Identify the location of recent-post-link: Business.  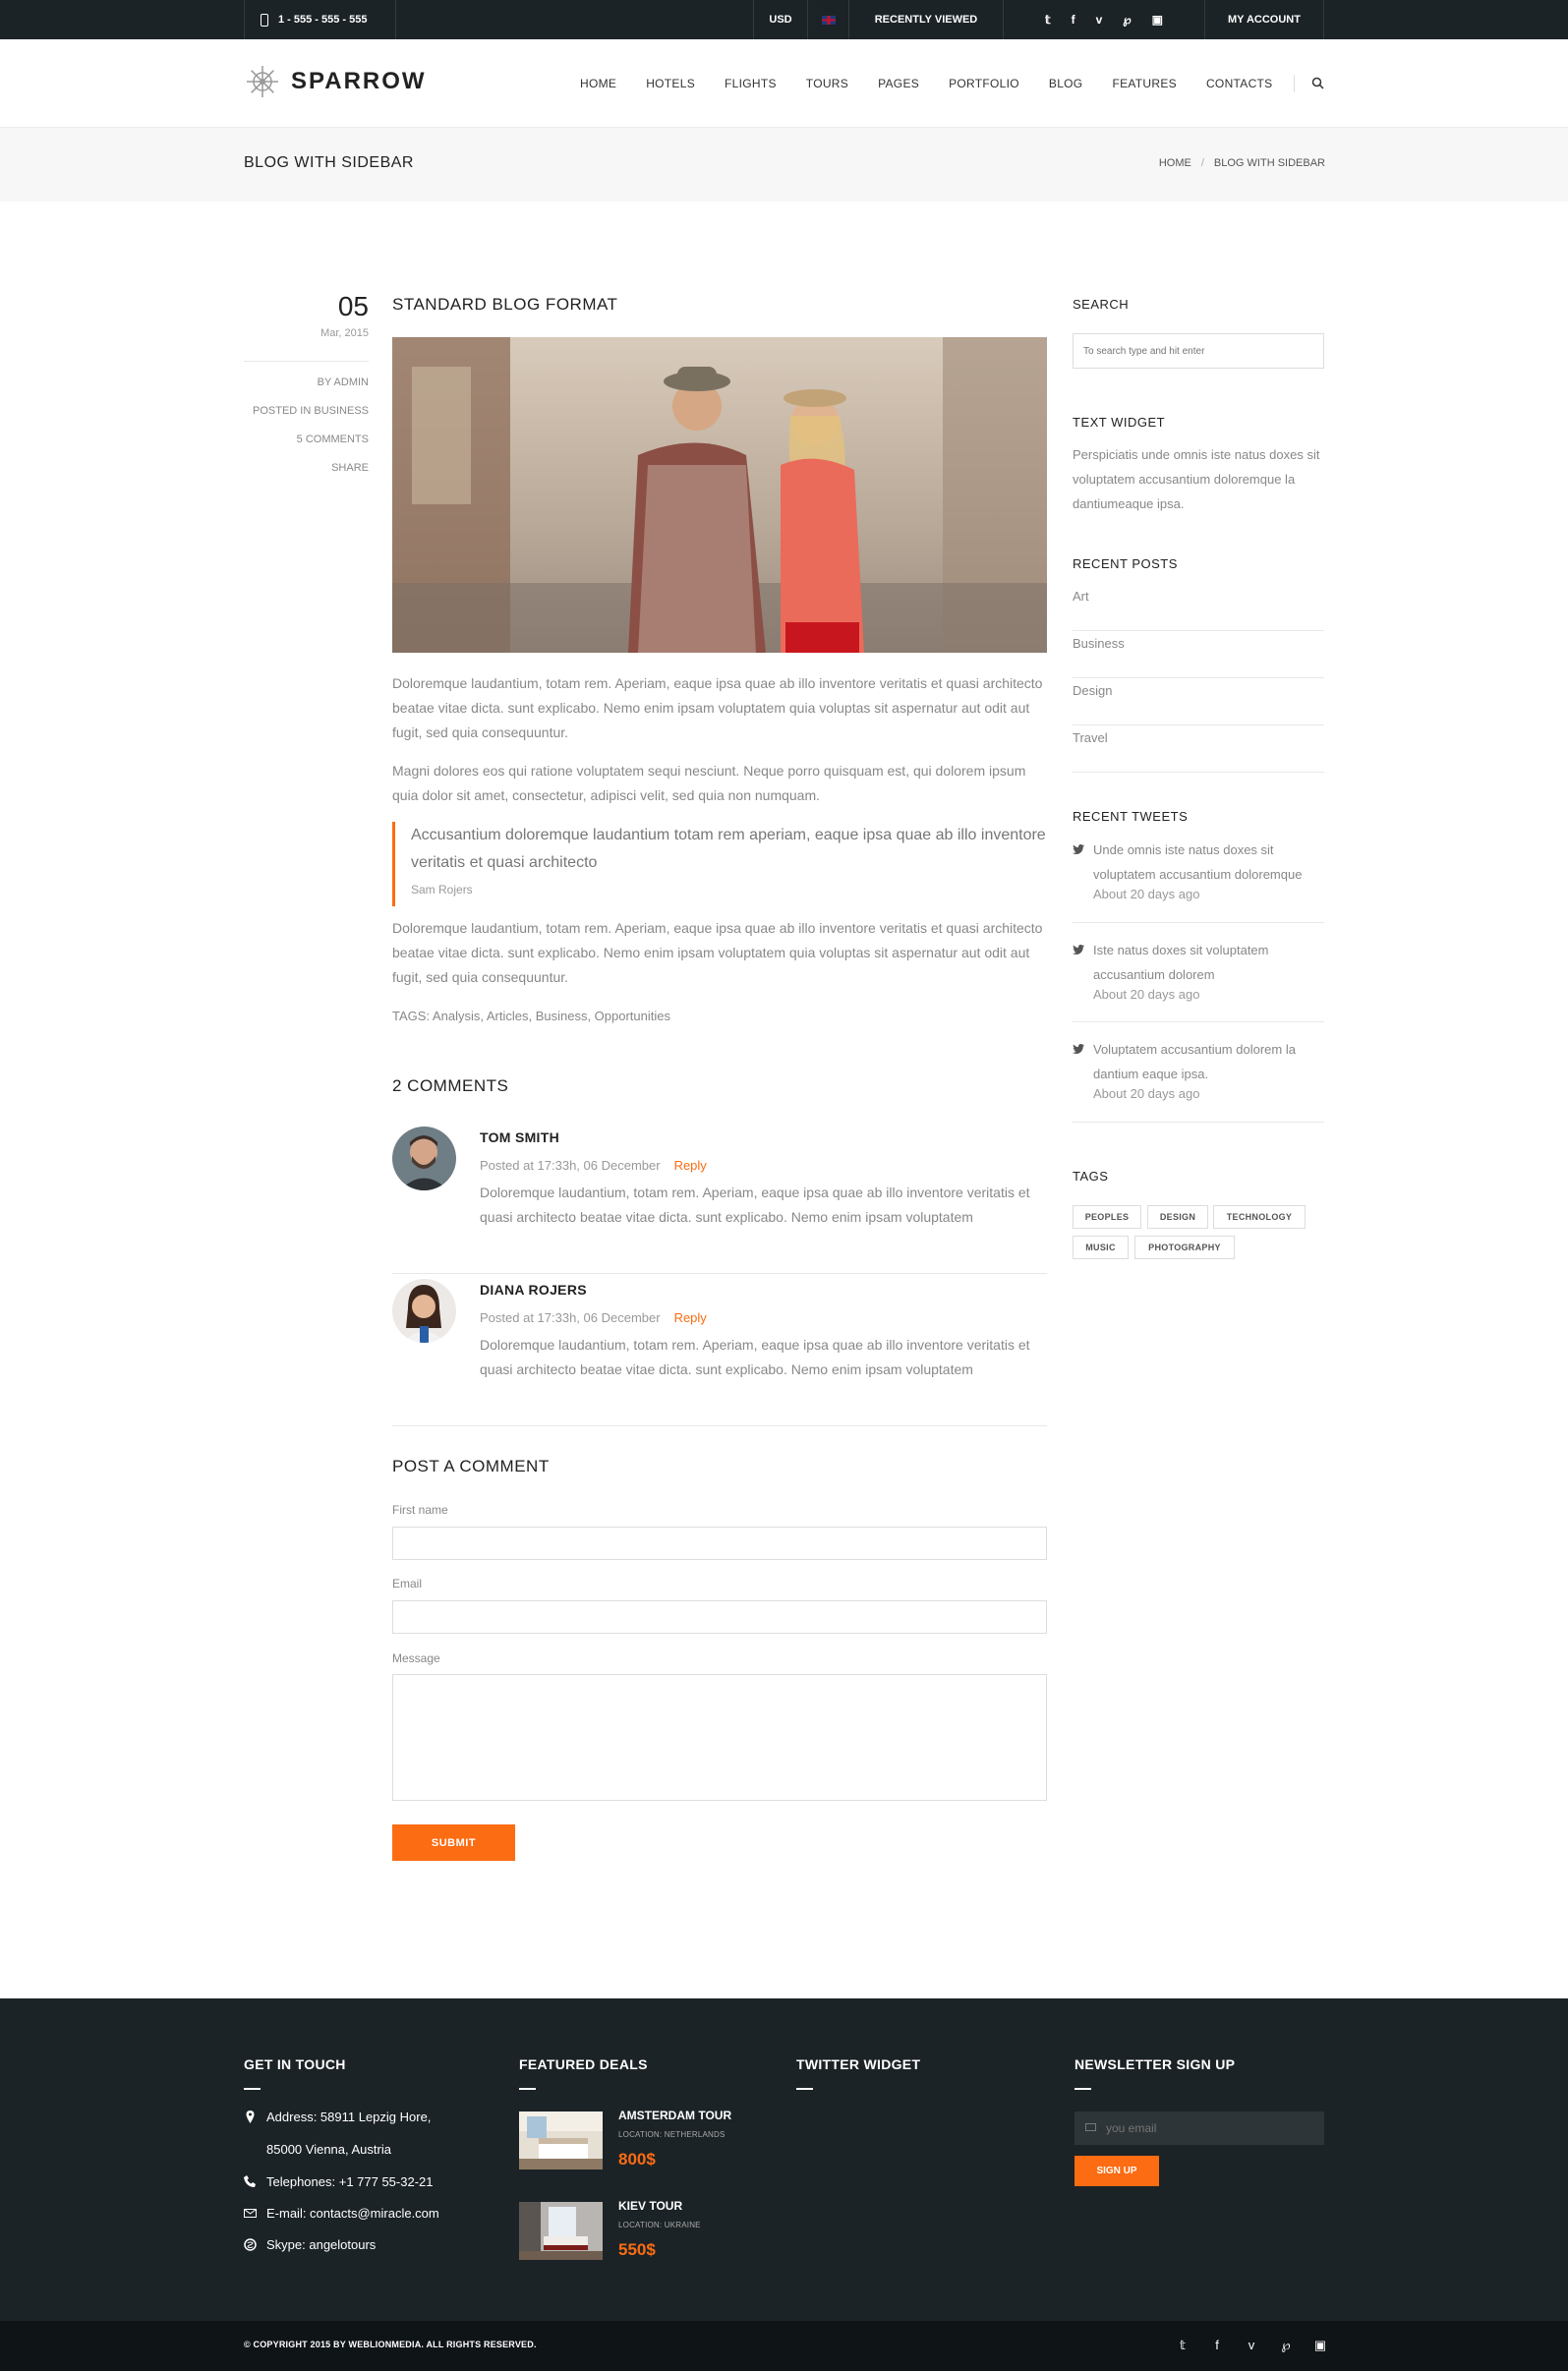
(1198, 654).